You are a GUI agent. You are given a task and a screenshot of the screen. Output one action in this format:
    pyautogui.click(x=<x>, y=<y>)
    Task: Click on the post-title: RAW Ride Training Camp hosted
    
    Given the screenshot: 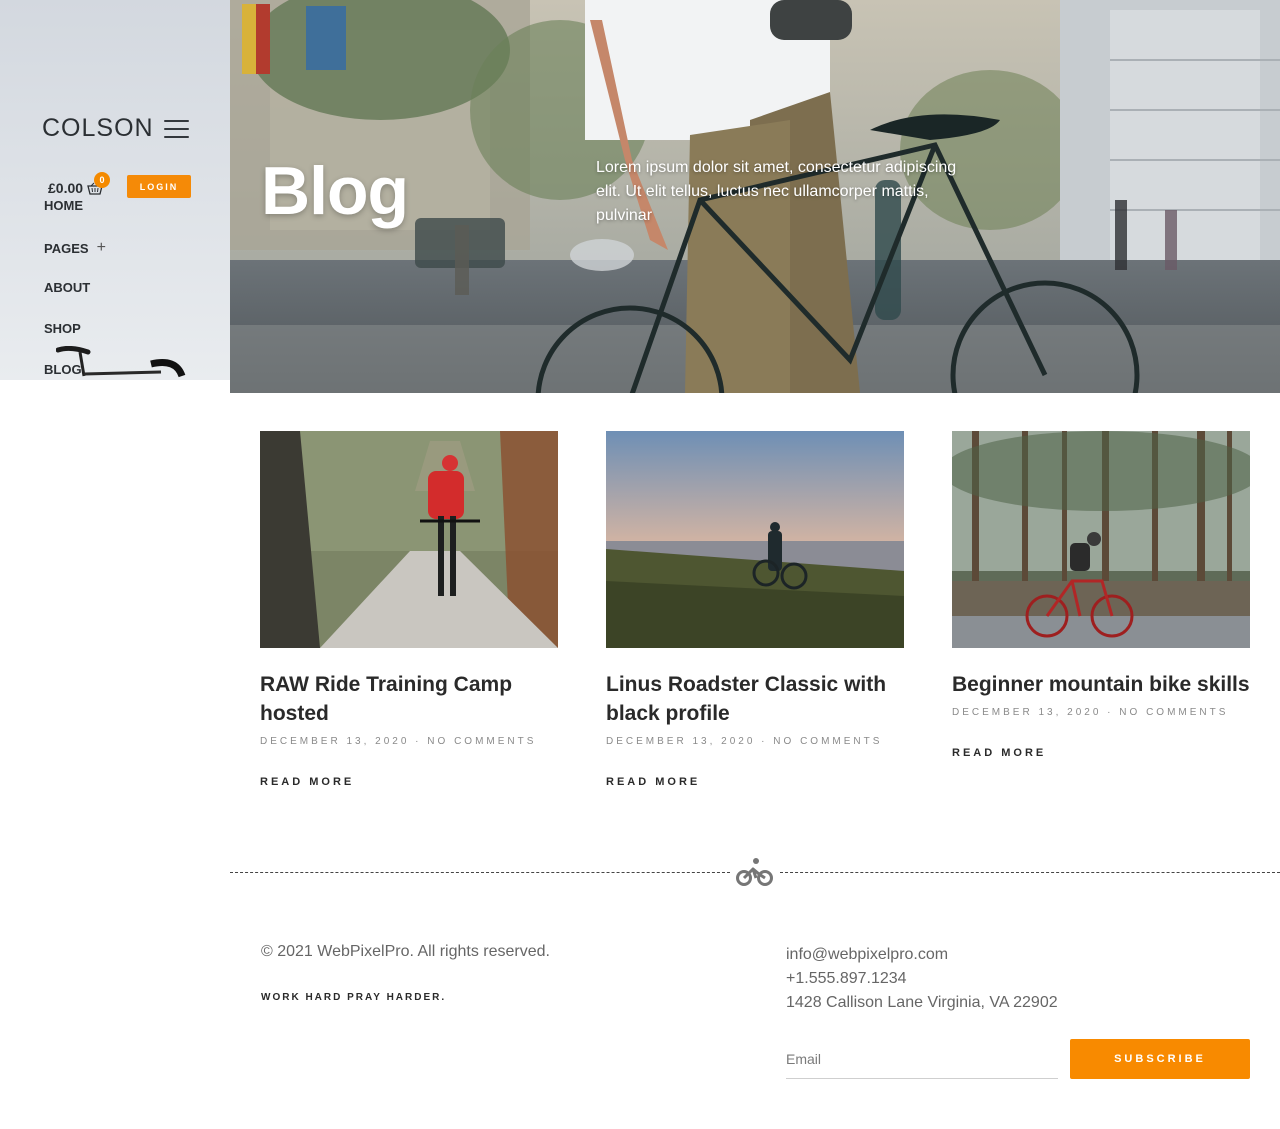 What is the action you would take?
    pyautogui.click(x=409, y=699)
    